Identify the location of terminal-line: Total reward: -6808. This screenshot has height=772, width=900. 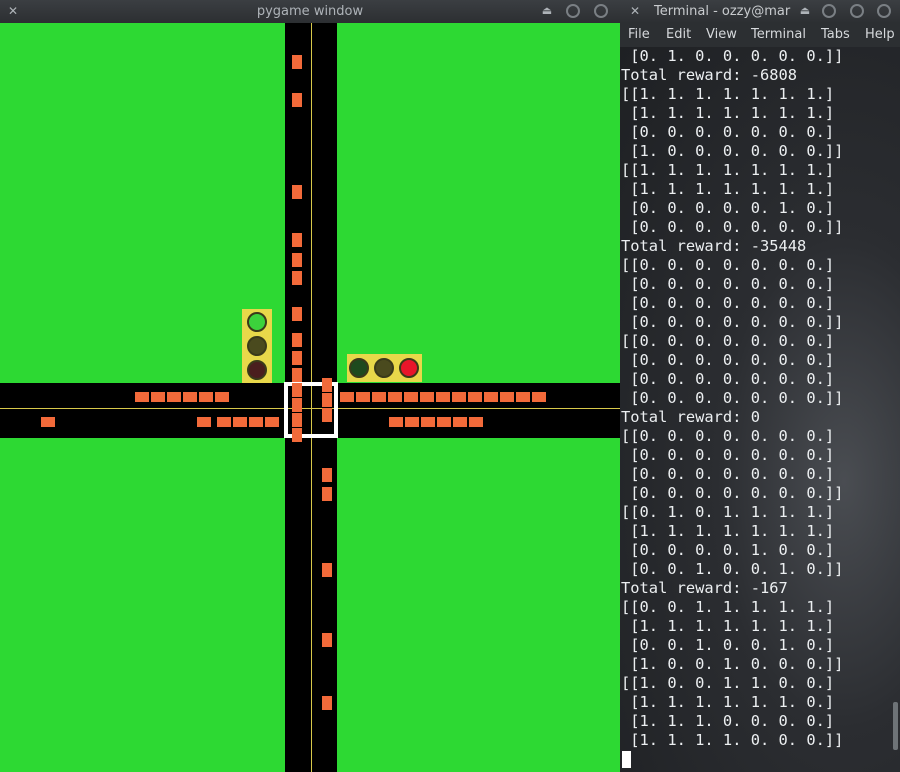
(709, 75).